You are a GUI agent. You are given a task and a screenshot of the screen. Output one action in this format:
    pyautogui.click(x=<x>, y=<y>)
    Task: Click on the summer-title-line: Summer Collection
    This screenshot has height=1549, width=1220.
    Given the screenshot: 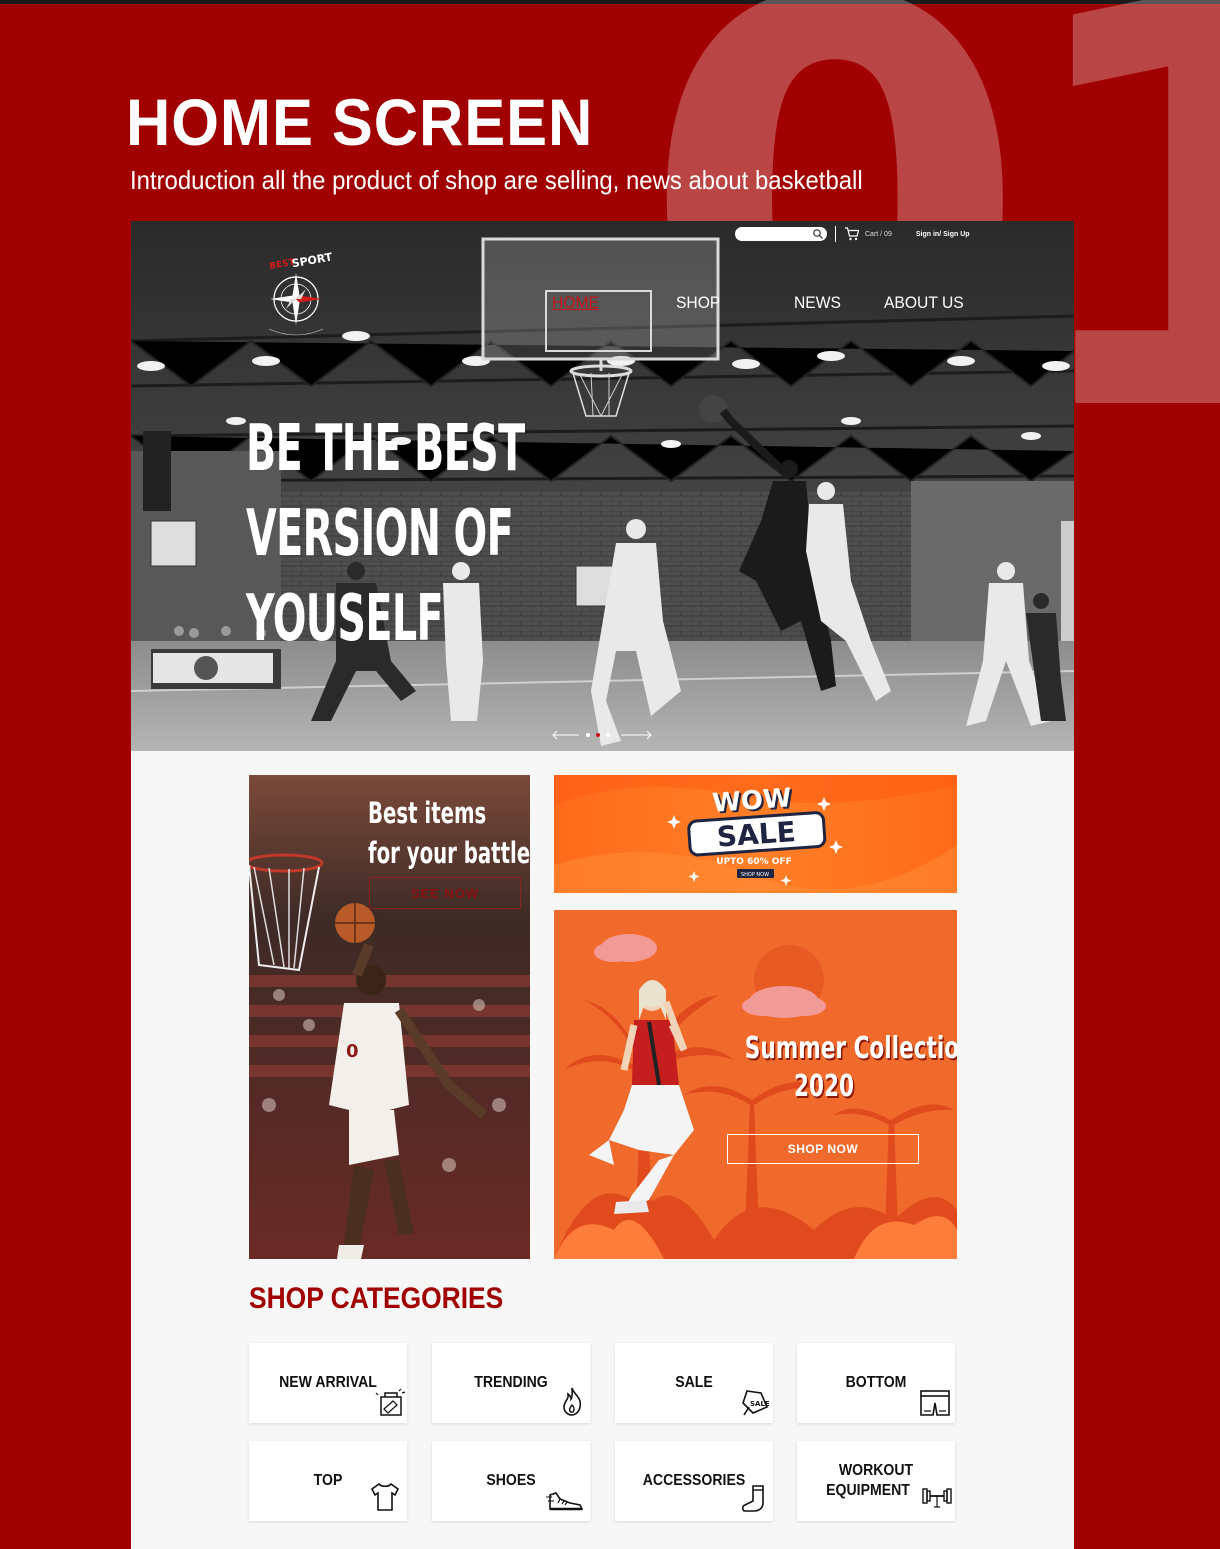 What is the action you would take?
    pyautogui.click(x=850, y=1048)
    